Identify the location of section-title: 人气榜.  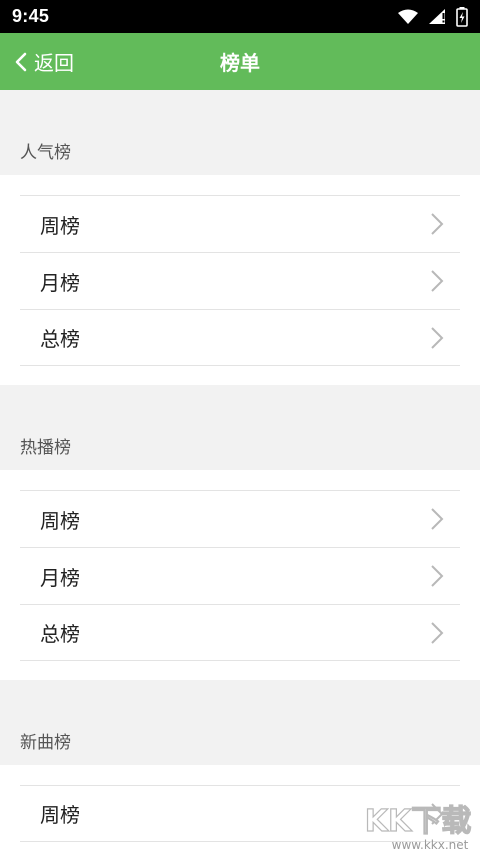
(45, 153).